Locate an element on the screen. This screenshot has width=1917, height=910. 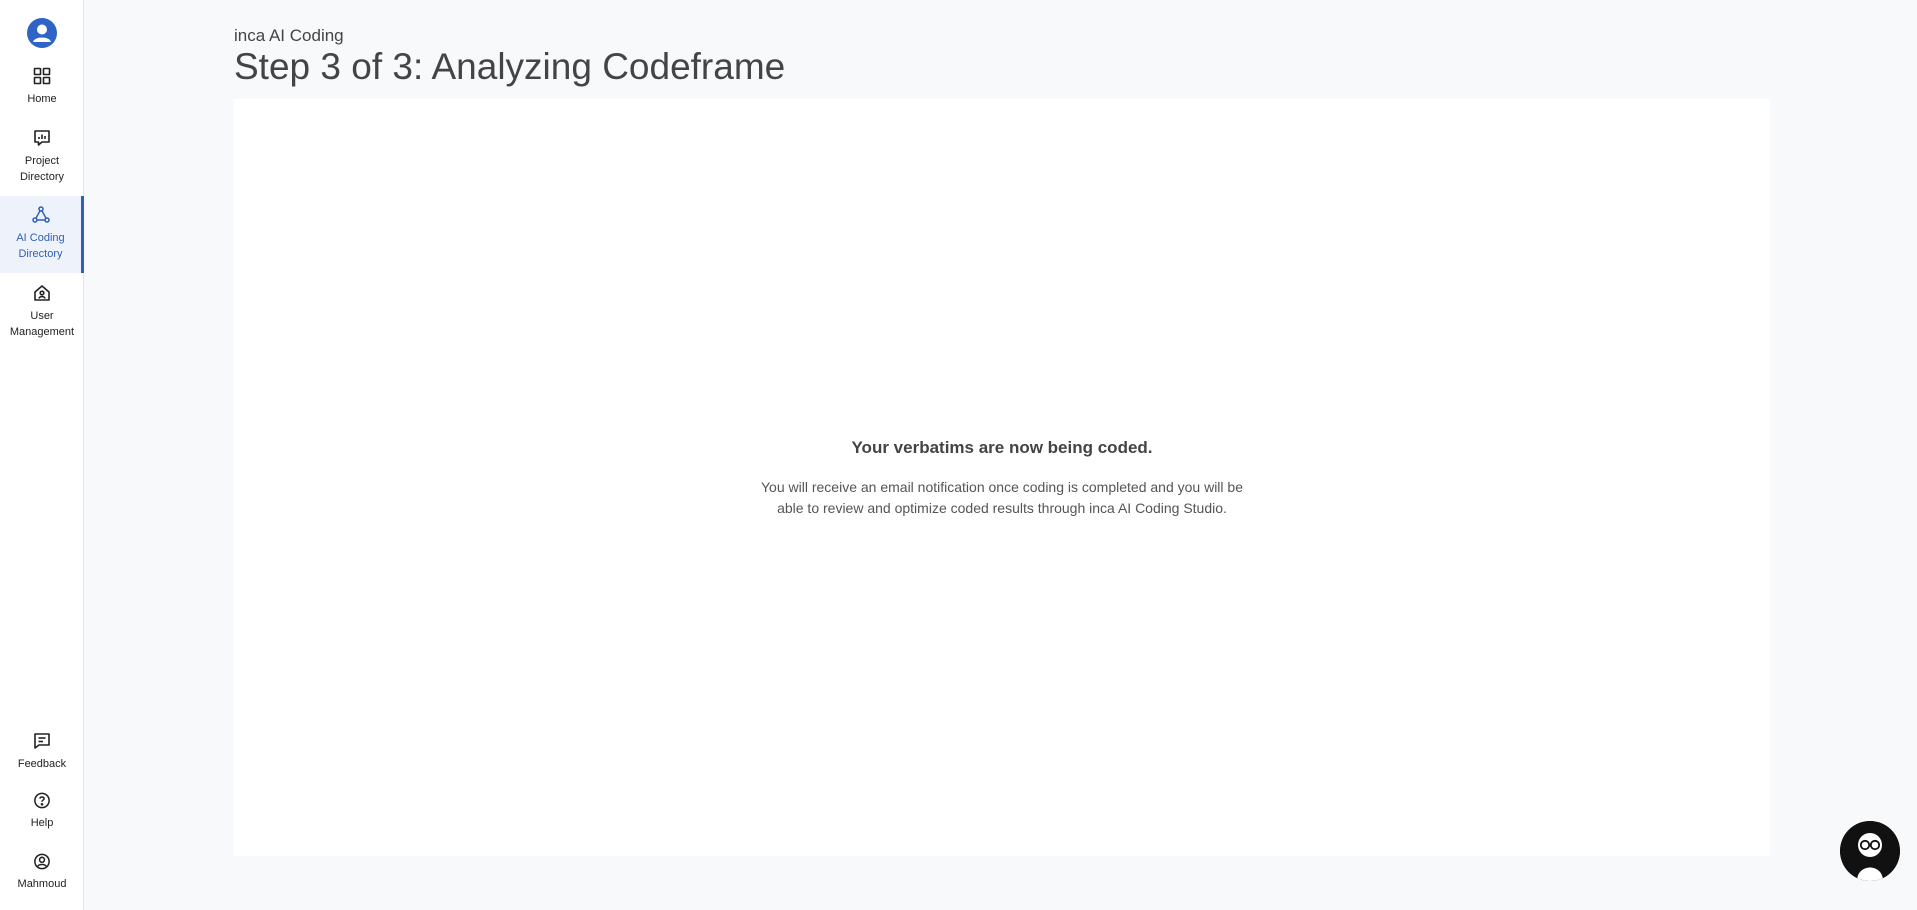
house-user-icon is located at coordinates (42, 293).